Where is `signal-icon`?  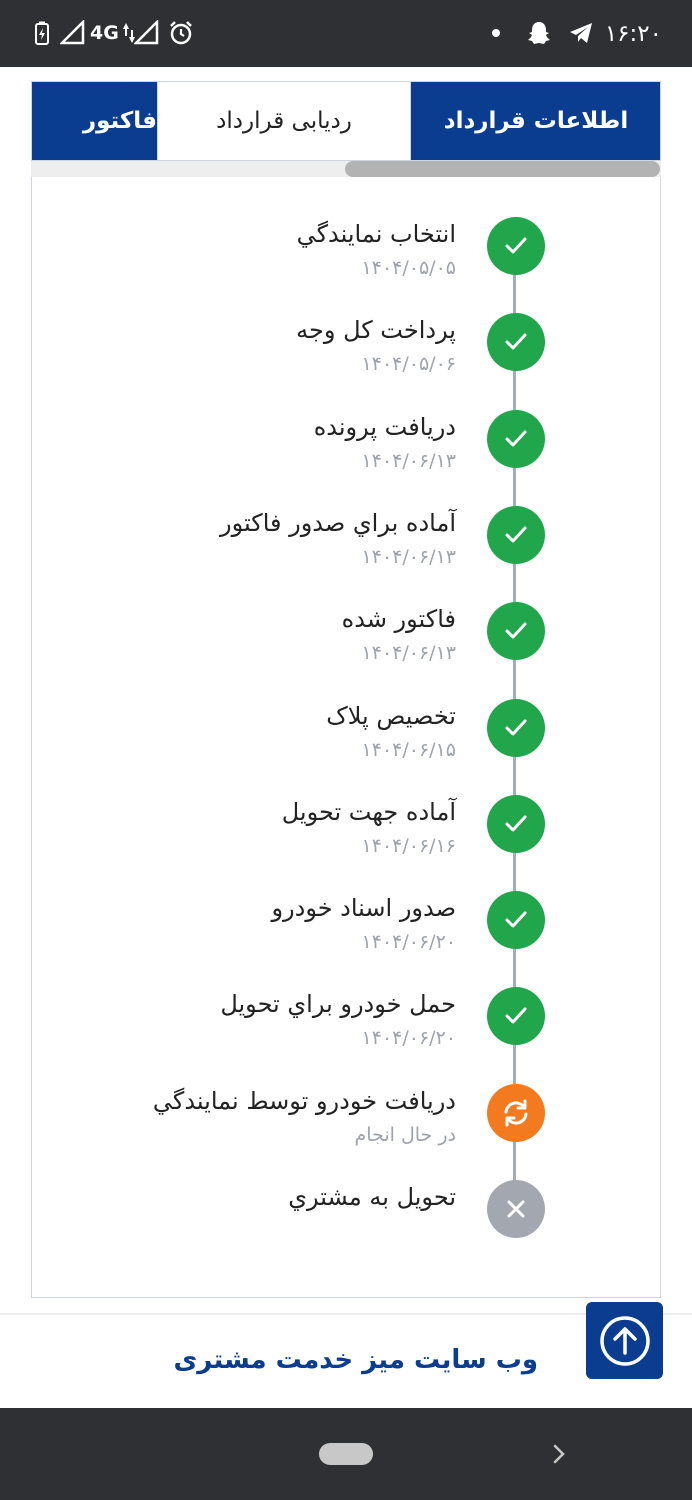
signal-icon is located at coordinates (72, 32).